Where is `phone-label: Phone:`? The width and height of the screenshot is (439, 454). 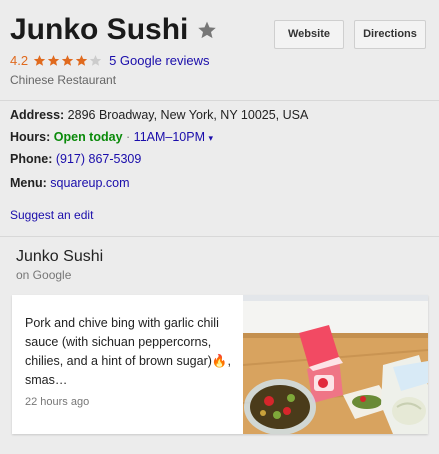 phone-label: Phone: is located at coordinates (31, 159).